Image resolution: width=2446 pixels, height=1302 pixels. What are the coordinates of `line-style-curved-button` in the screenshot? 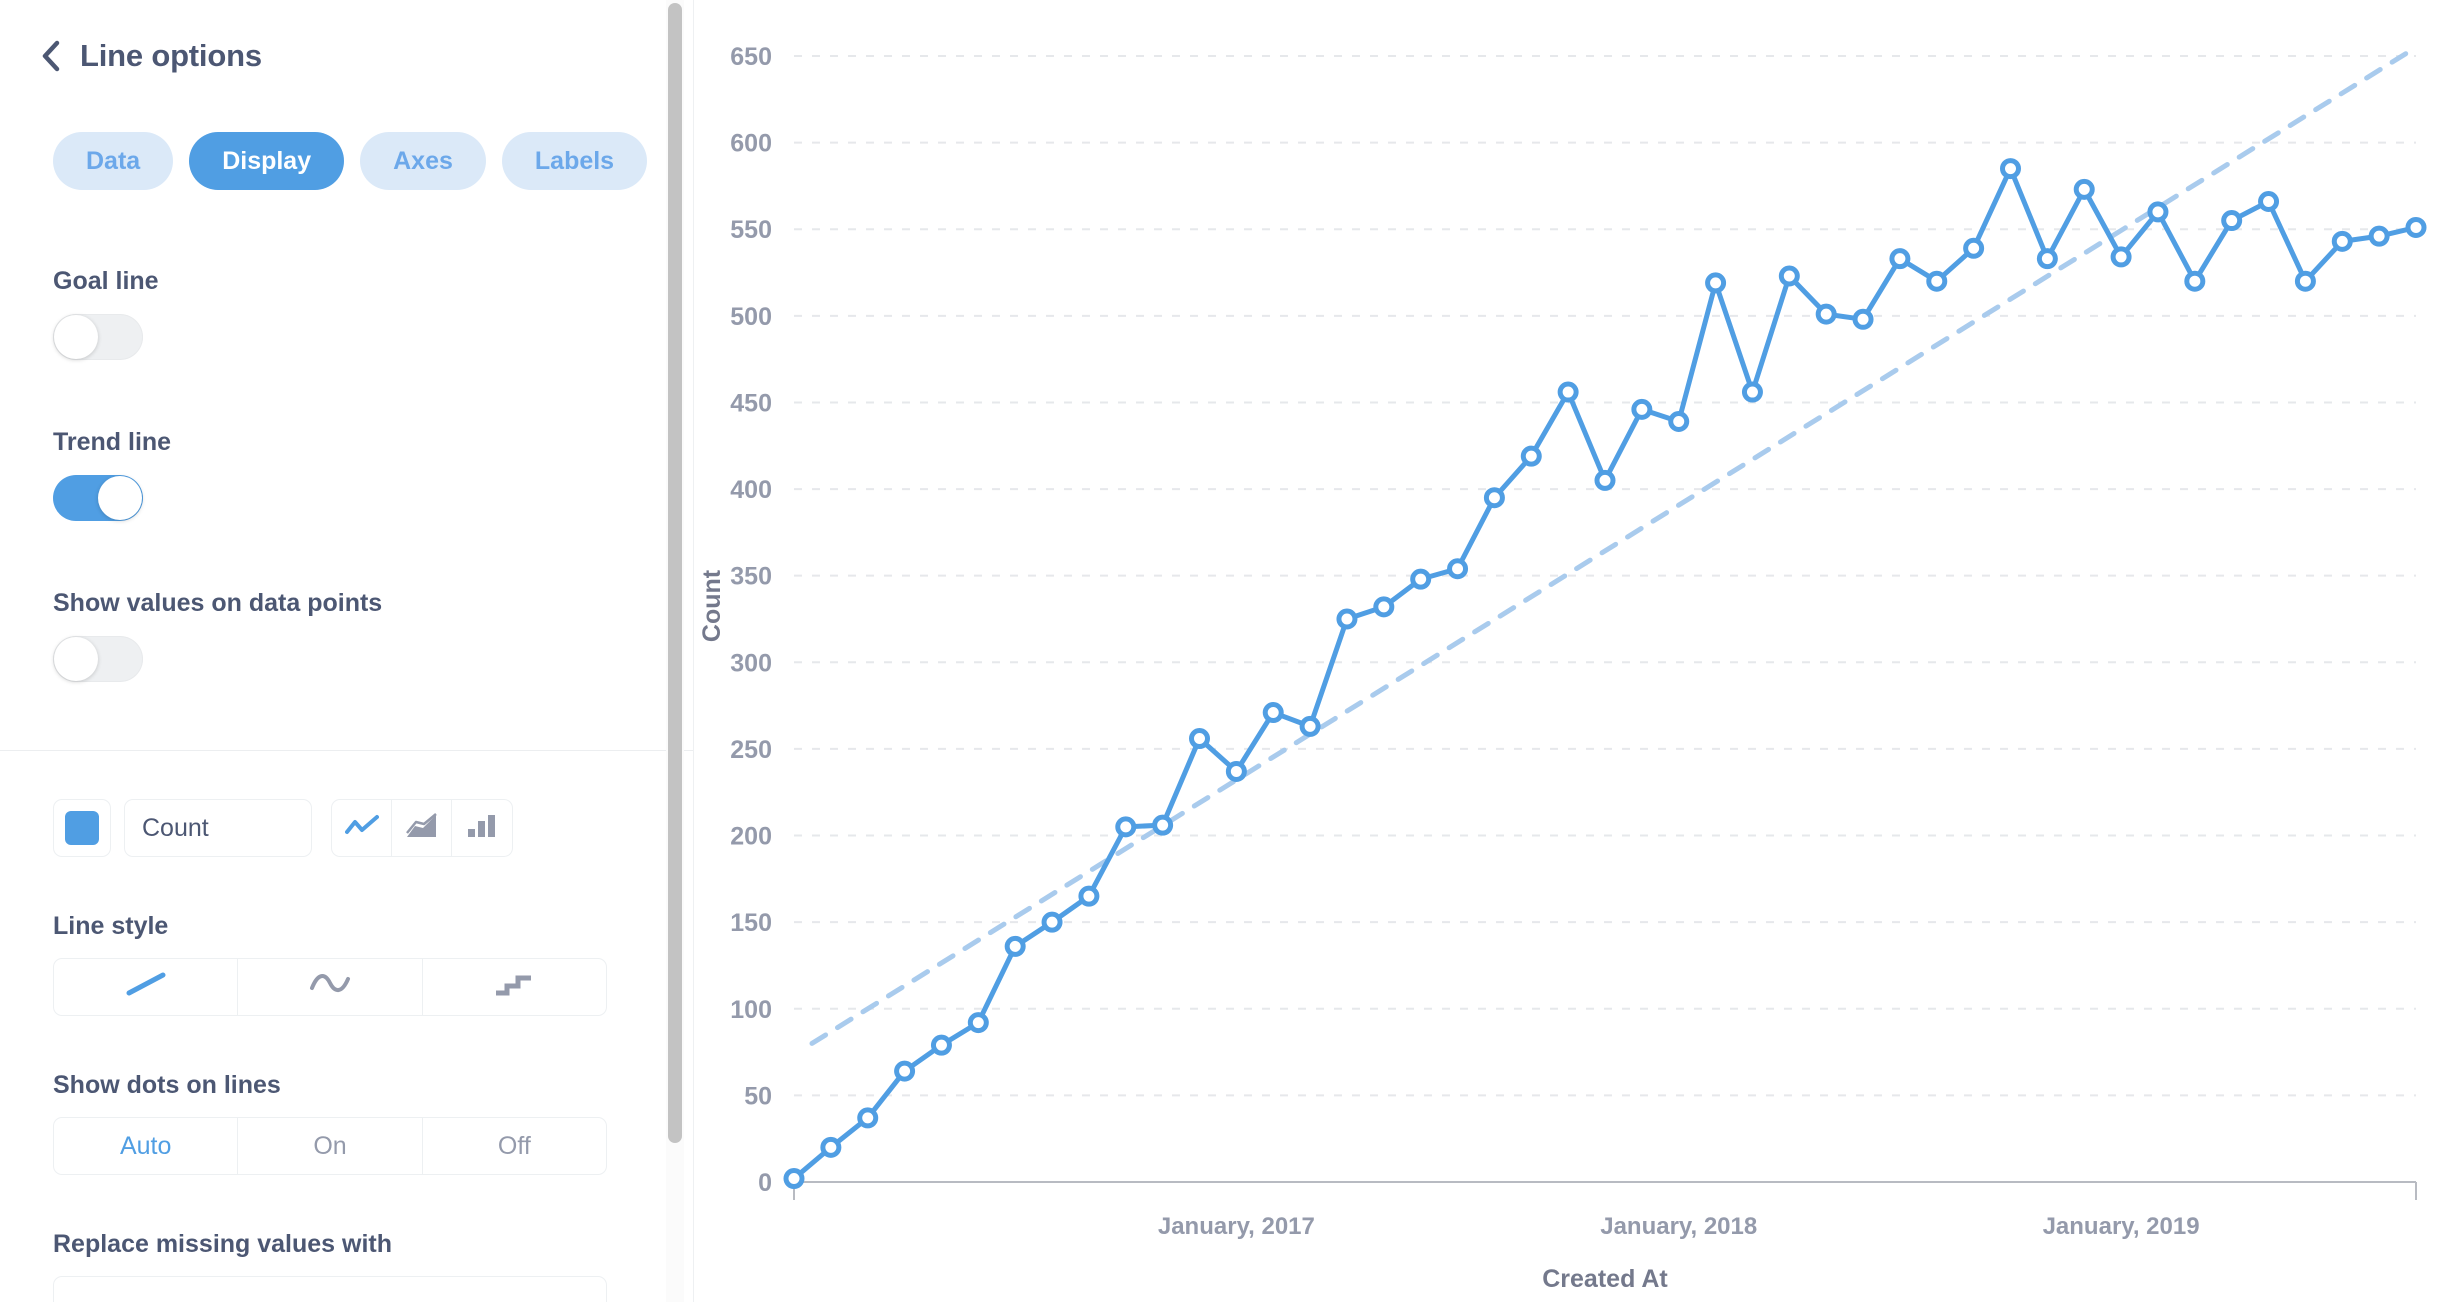 It's located at (330, 987).